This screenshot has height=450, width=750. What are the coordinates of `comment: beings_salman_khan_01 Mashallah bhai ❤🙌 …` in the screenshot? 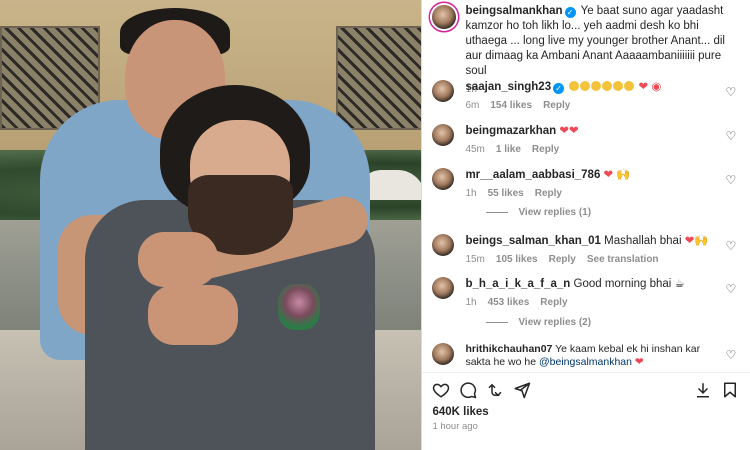 It's located at (588, 250).